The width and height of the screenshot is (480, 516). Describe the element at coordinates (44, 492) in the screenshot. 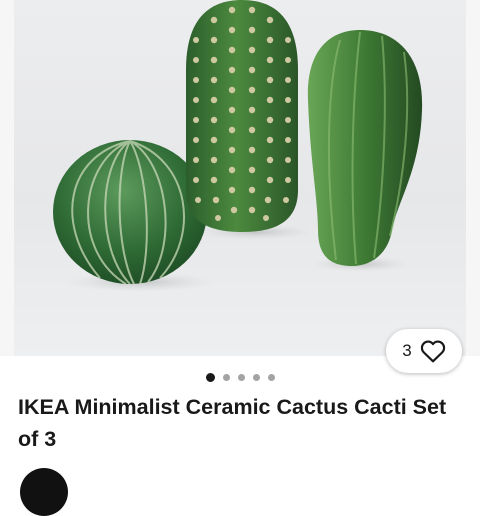

I see `seller-avatar` at that location.